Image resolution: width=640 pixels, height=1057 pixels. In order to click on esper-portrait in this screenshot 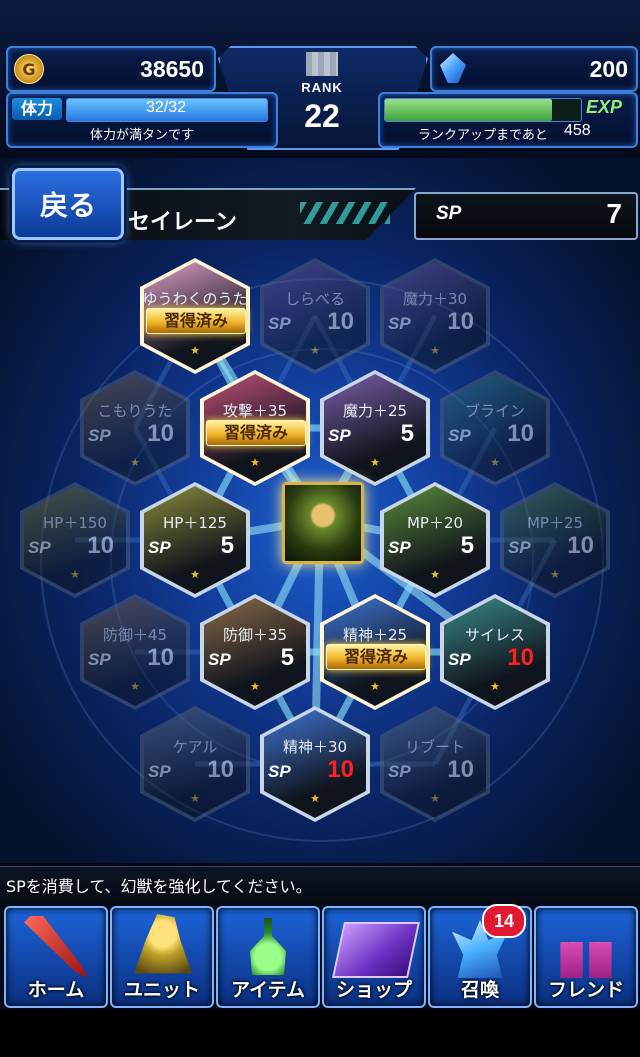, I will do `click(323, 523)`.